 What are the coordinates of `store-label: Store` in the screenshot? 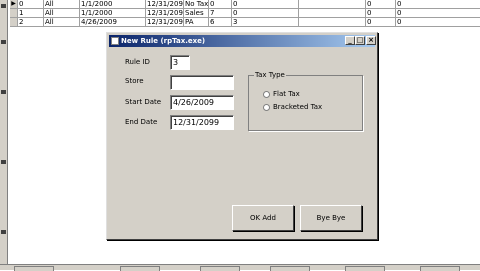 It's located at (134, 81).